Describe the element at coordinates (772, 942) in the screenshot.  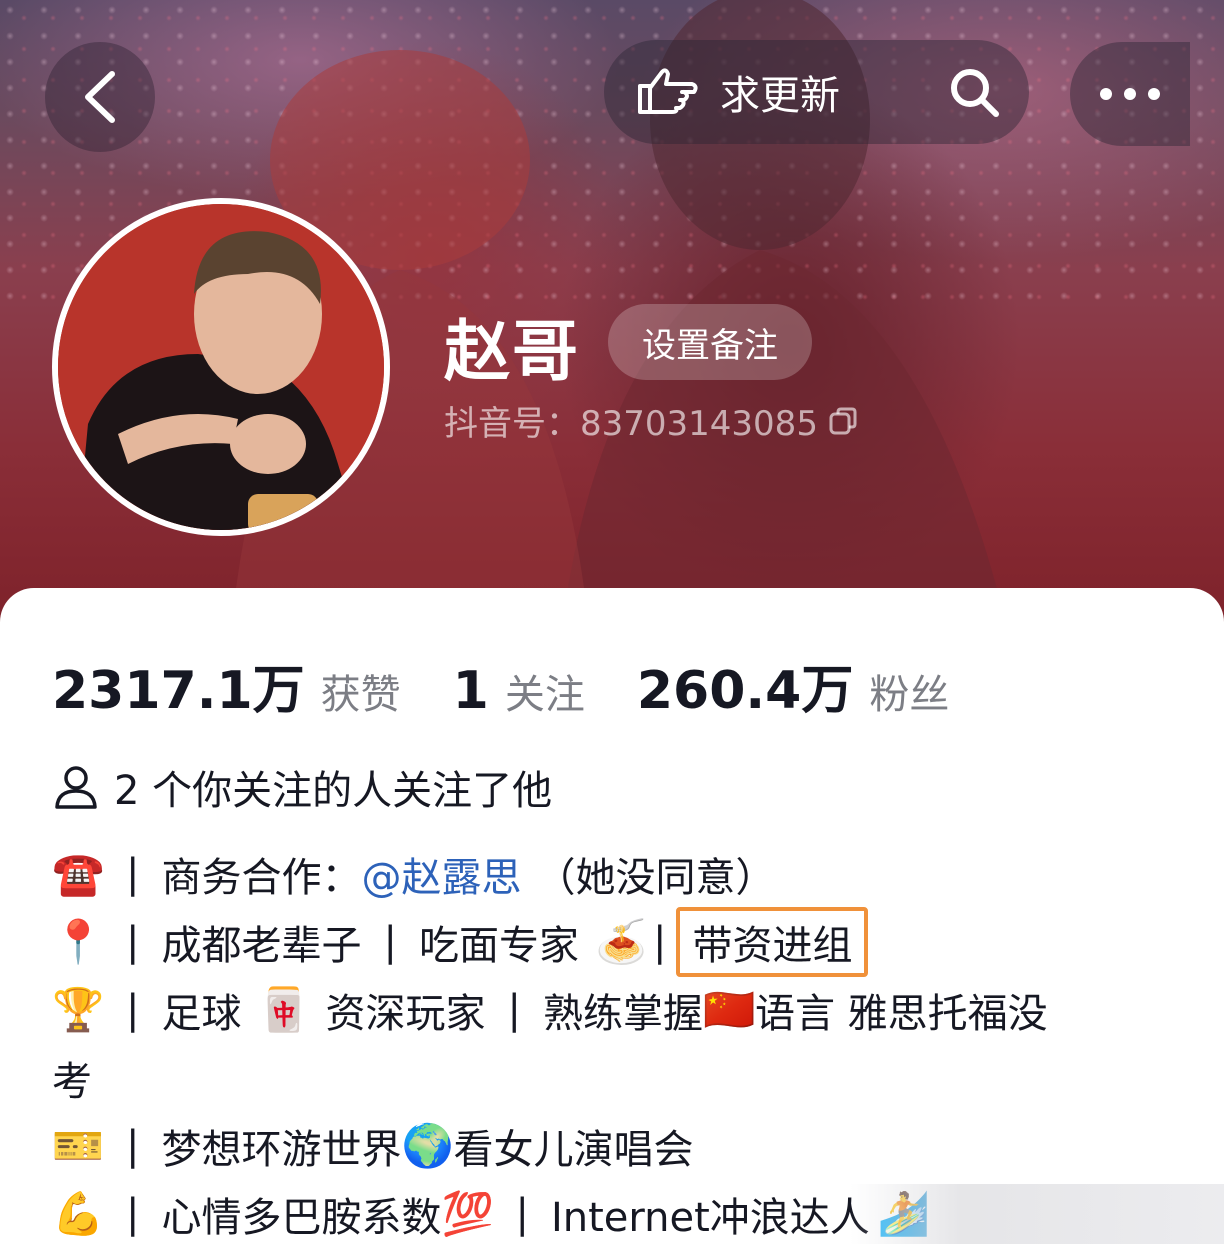
I see `highlighted-phrase: 带资进组` at that location.